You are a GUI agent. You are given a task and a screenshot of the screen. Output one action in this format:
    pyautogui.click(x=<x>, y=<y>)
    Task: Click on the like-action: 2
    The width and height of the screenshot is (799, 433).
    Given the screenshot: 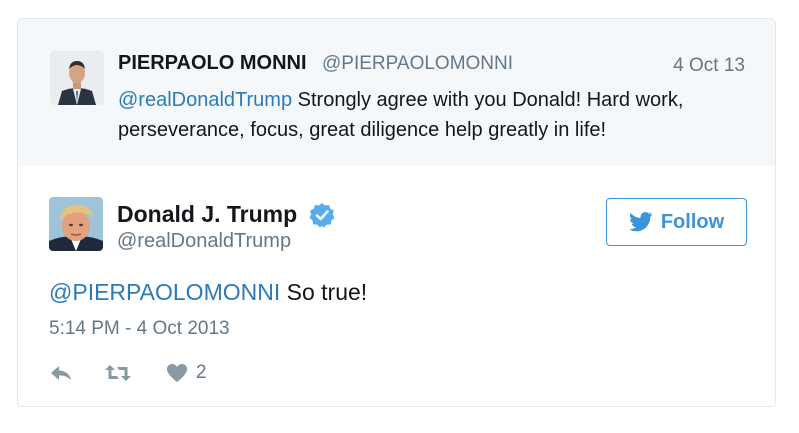 What is the action you would take?
    pyautogui.click(x=186, y=373)
    